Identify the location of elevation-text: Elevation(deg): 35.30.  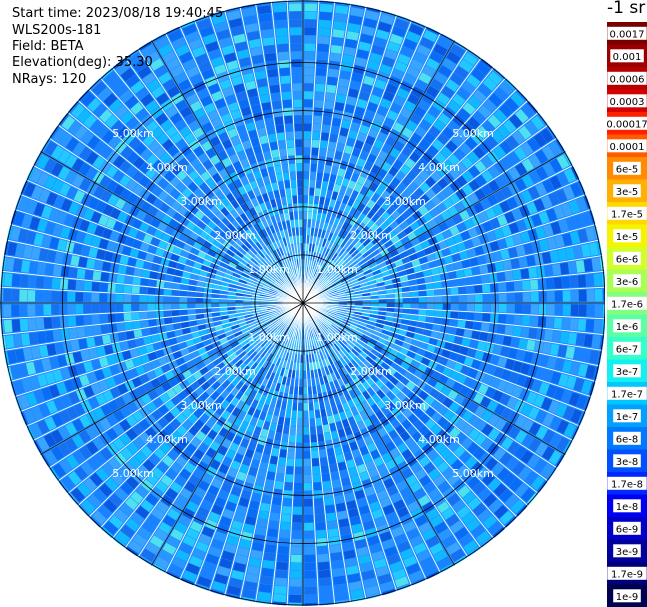
(82, 62).